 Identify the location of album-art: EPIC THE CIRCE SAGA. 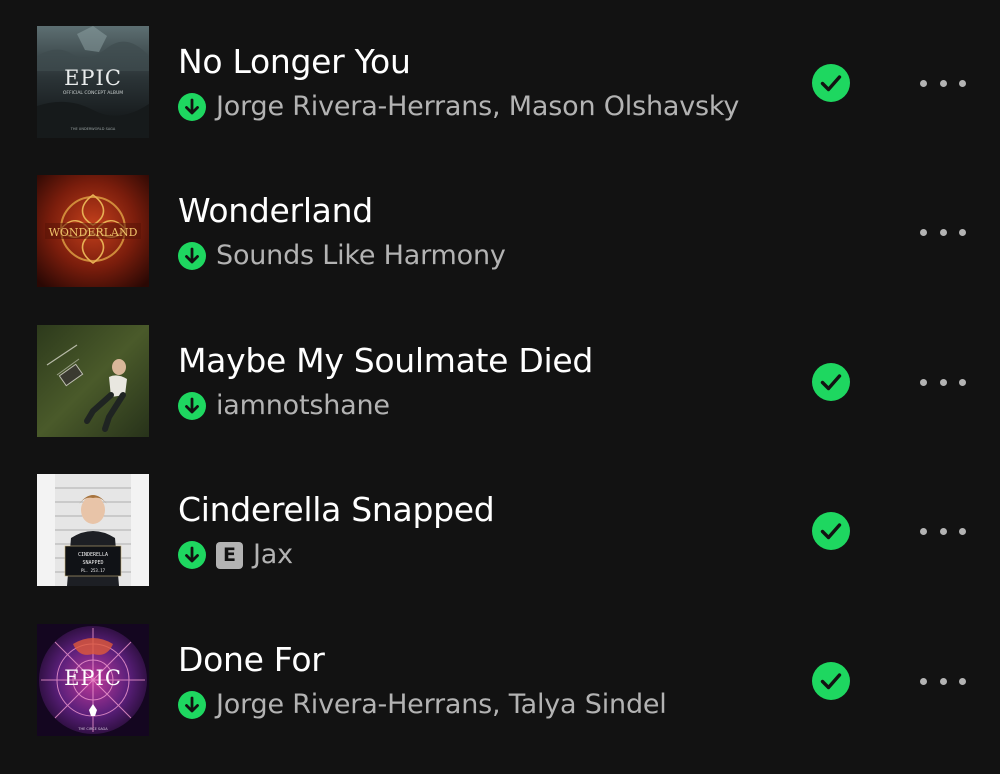
(93, 680).